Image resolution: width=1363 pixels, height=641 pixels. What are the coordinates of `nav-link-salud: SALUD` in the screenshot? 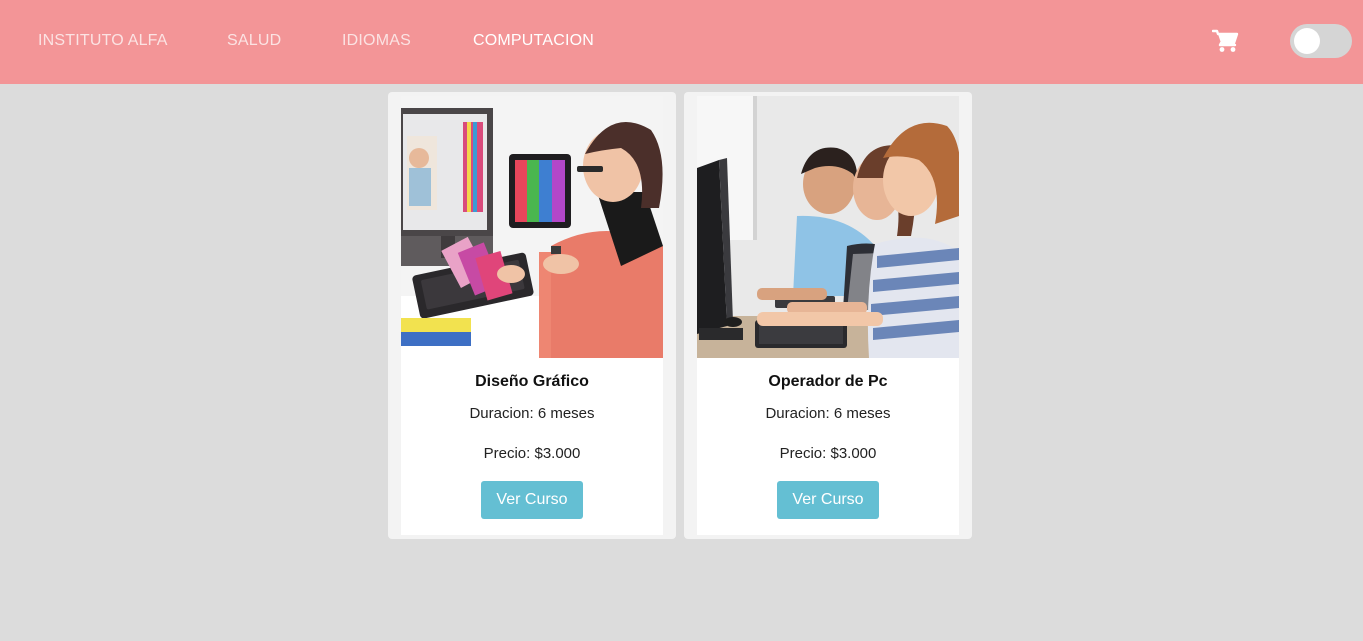 It's located at (254, 41).